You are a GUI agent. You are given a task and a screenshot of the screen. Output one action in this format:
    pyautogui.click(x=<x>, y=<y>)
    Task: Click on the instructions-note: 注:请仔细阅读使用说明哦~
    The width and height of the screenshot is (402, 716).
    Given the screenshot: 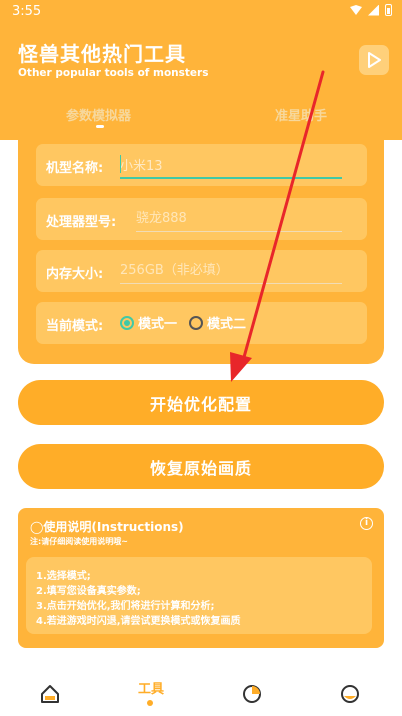 What is the action you would take?
    pyautogui.click(x=79, y=541)
    